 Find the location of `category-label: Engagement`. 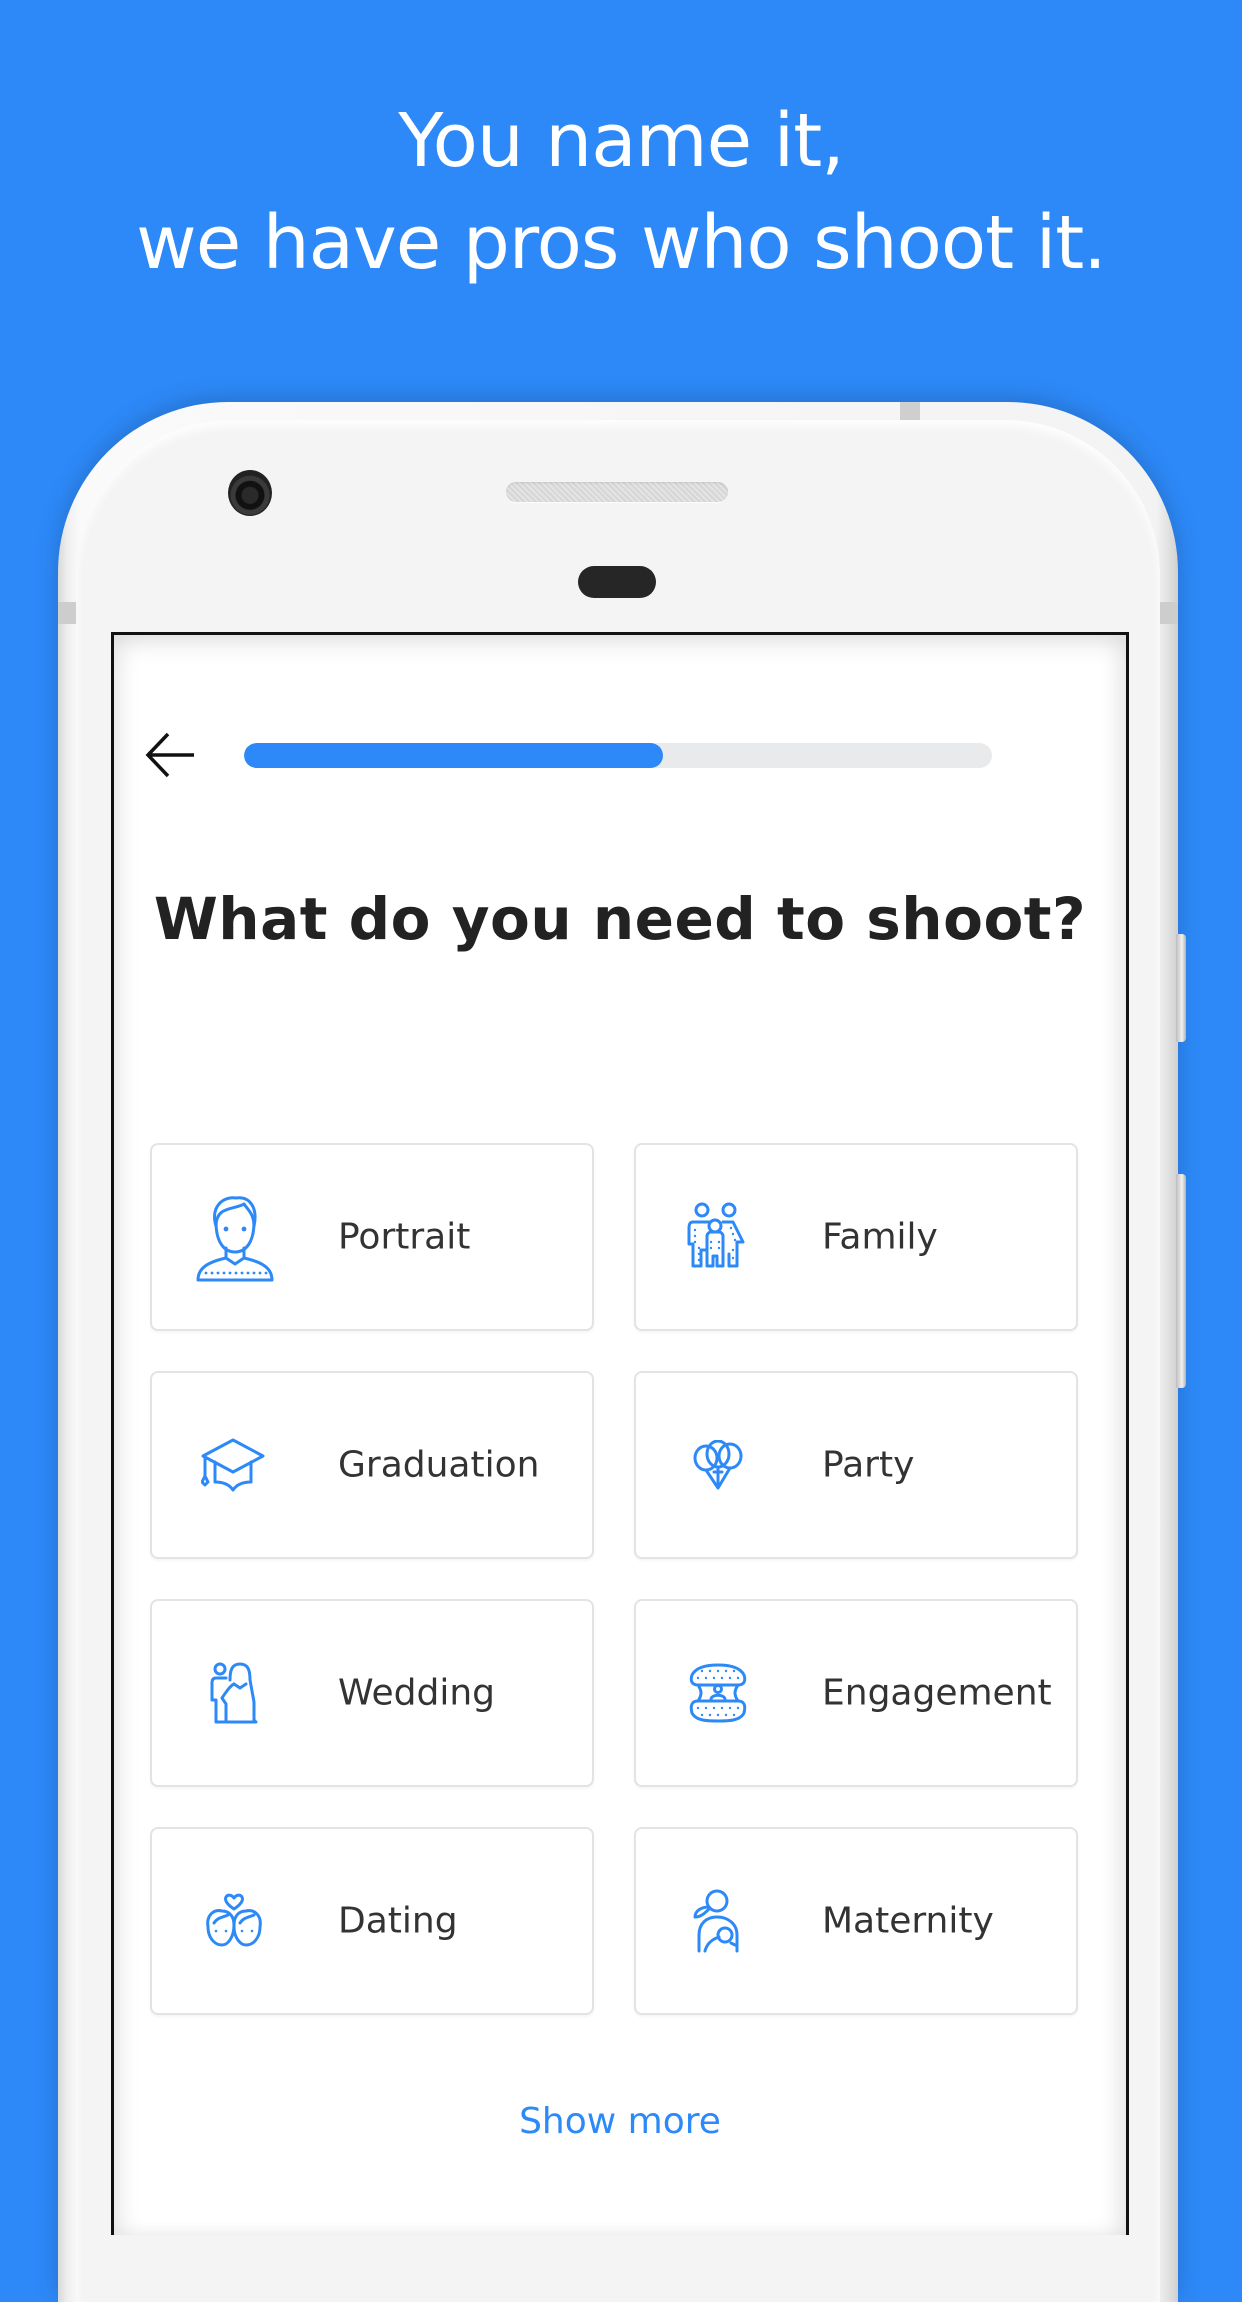

category-label: Engagement is located at coordinates (937, 1693).